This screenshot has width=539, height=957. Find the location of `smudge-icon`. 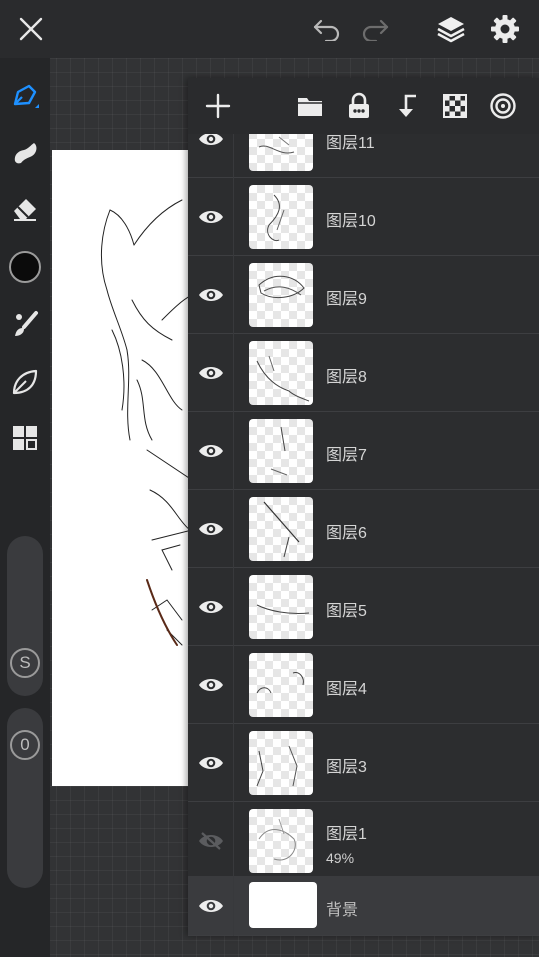

smudge-icon is located at coordinates (25, 152).